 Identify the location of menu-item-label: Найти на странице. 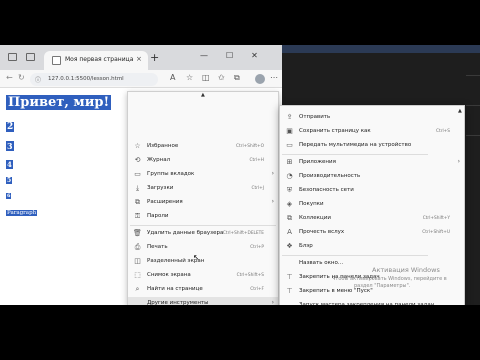
(175, 289).